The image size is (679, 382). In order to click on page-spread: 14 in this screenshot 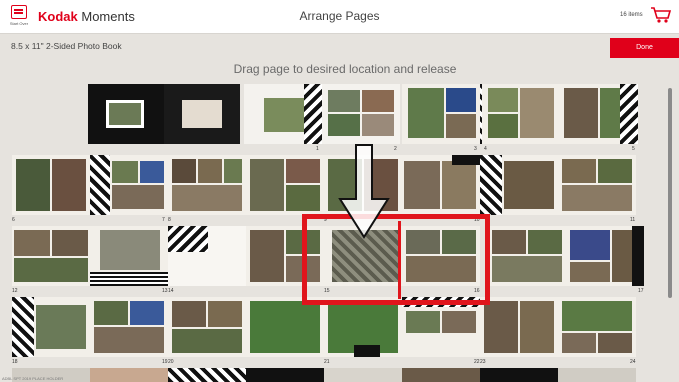, I will do `click(246, 260)`.